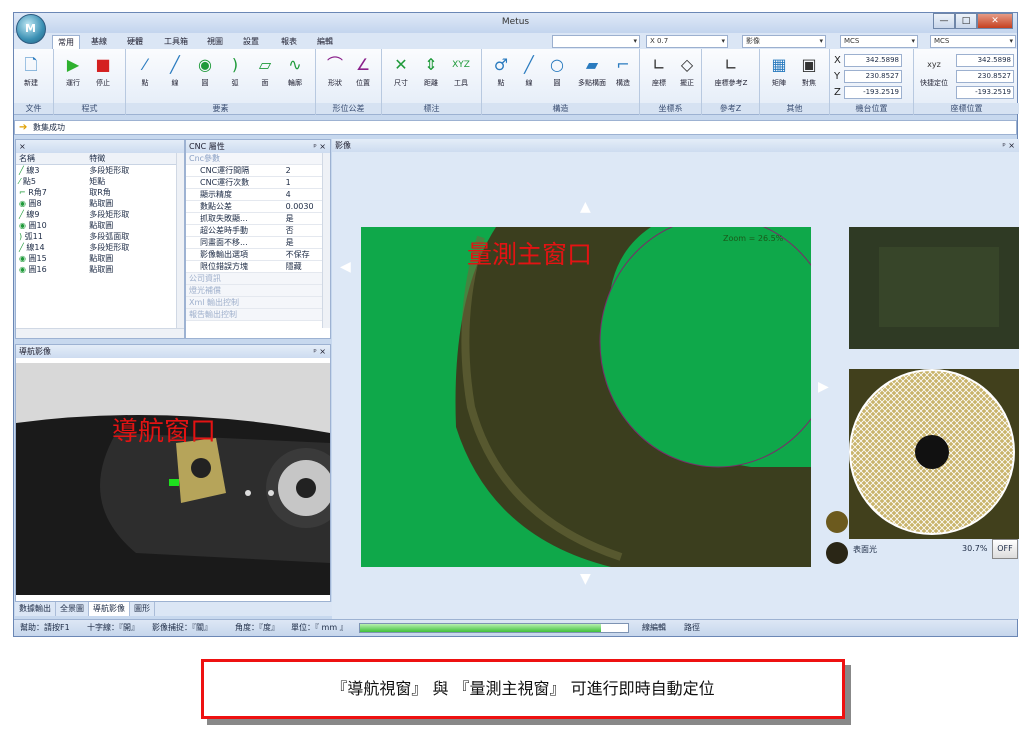 Image resolution: width=1026 pixels, height=741 pixels. What do you see at coordinates (66, 42) in the screenshot?
I see `tab-common: 常用` at bounding box center [66, 42].